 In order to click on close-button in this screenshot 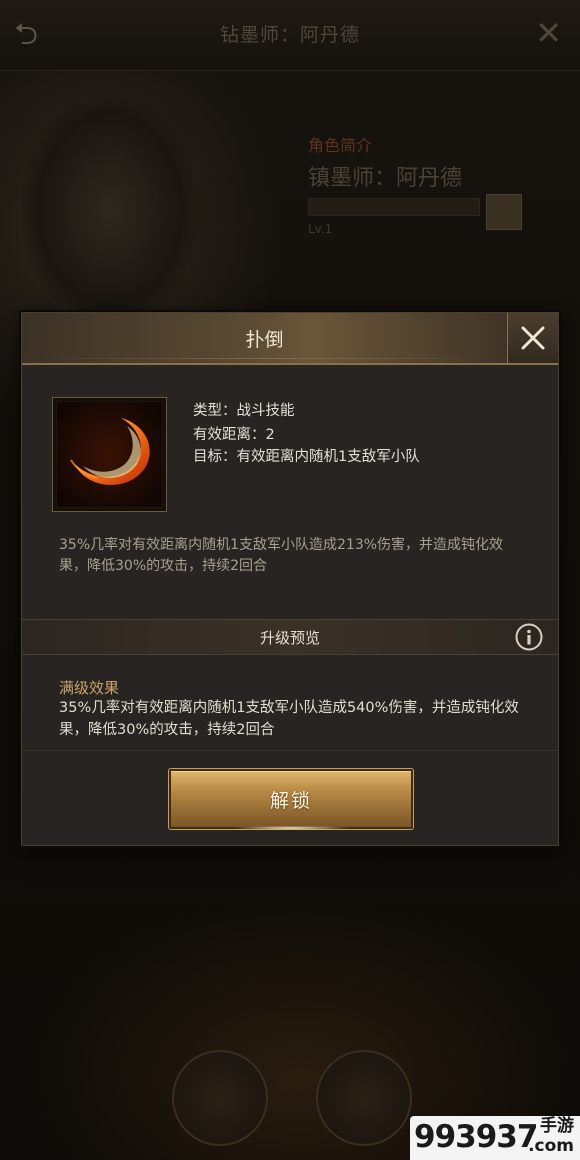, I will do `click(532, 339)`.